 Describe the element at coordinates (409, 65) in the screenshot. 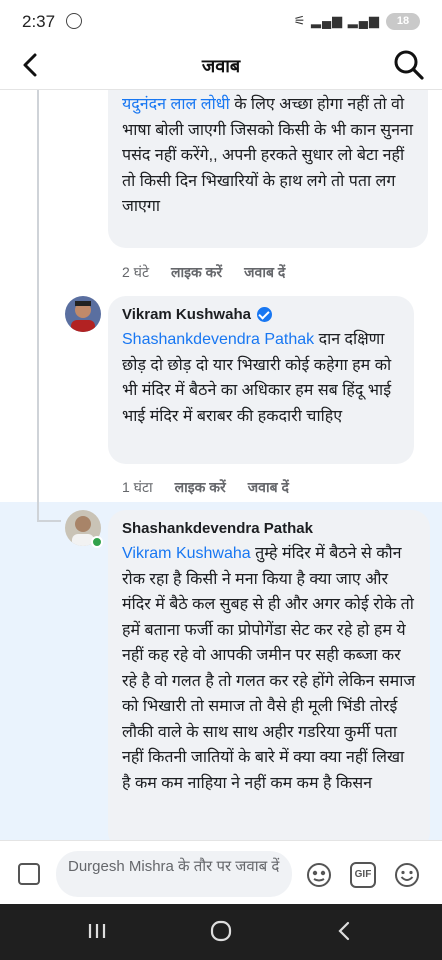

I see `search-icon` at that location.